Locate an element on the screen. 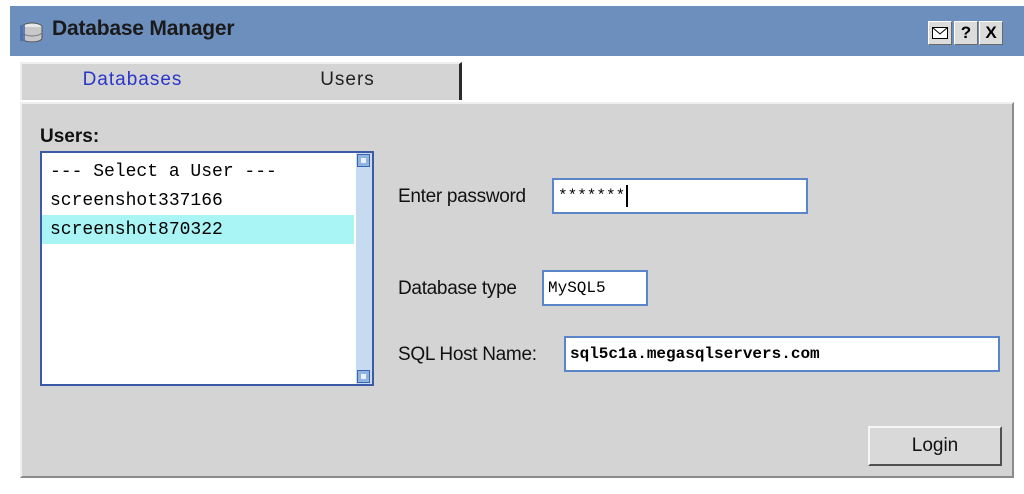 This screenshot has height=494, width=1024. mail-icon is located at coordinates (940, 33).